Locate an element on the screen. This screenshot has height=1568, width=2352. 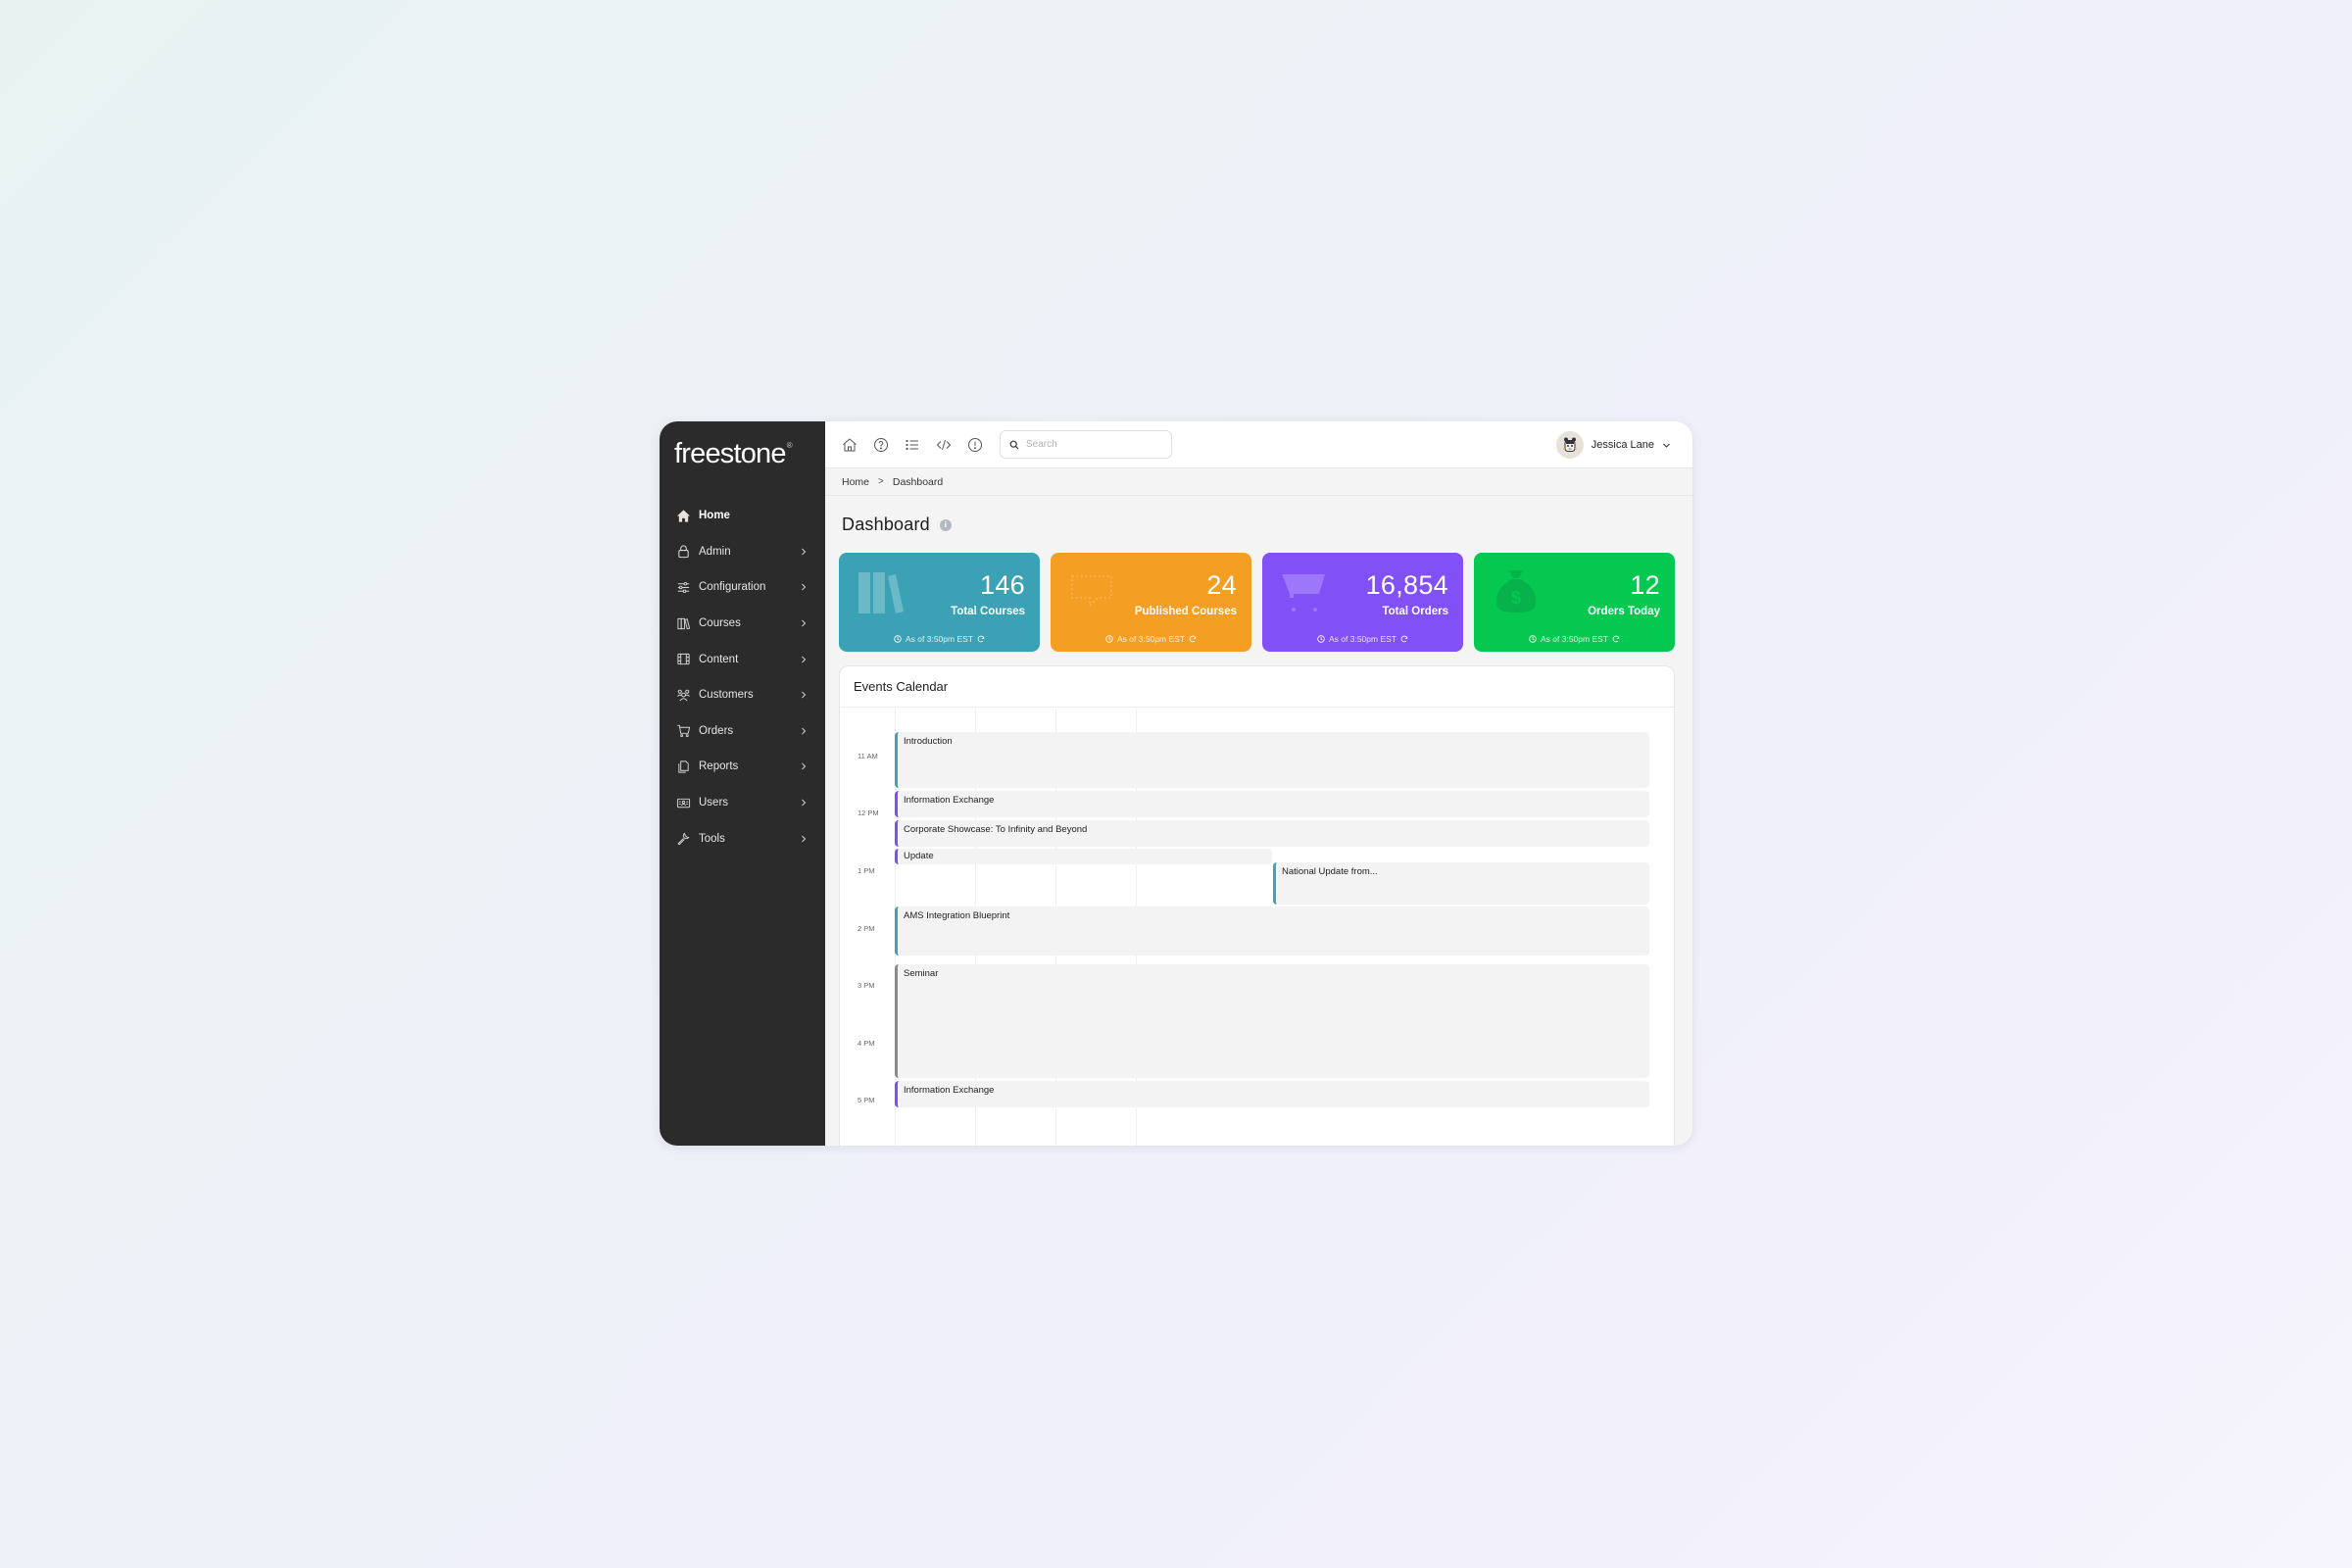
sidebar-item-label: Users is located at coordinates (714, 803).